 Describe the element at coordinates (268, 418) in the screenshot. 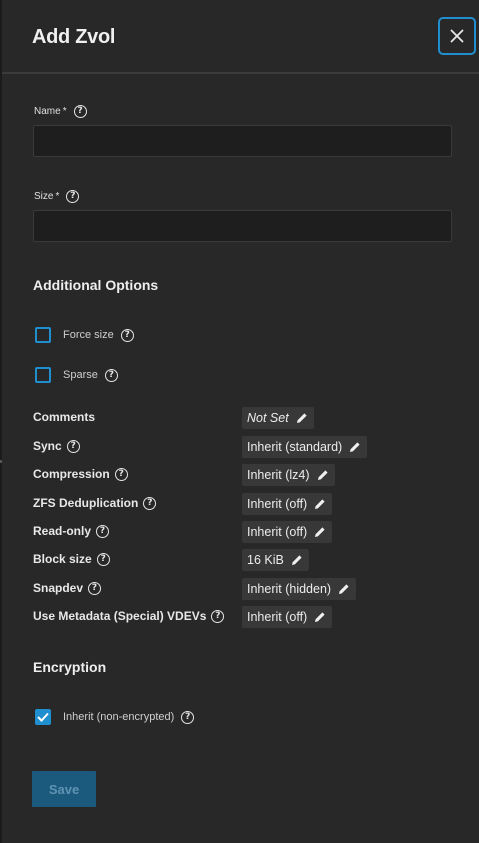

I see `property-value: Not Set` at that location.